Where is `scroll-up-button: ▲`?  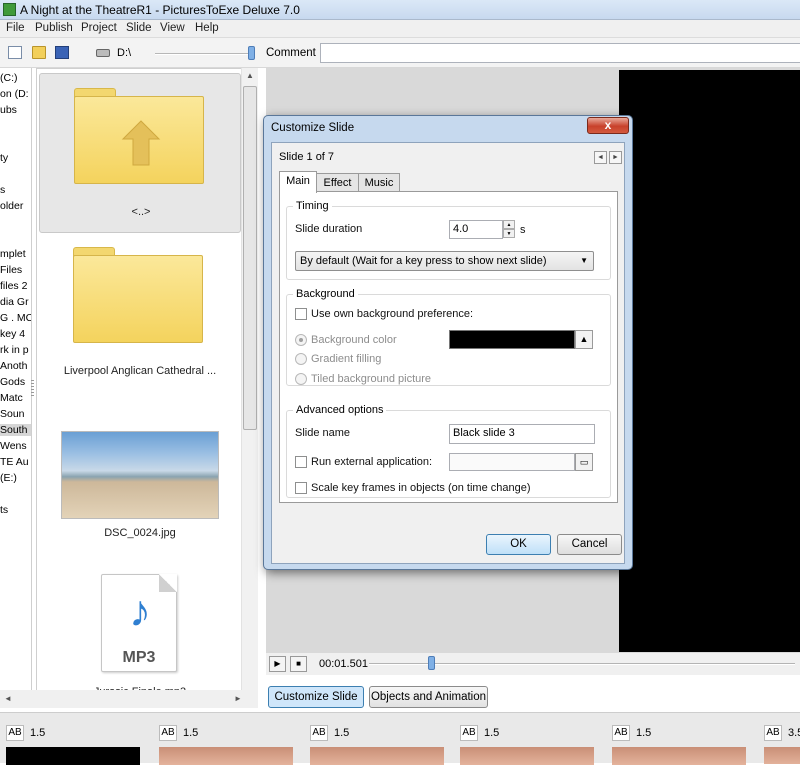 scroll-up-button: ▲ is located at coordinates (250, 76).